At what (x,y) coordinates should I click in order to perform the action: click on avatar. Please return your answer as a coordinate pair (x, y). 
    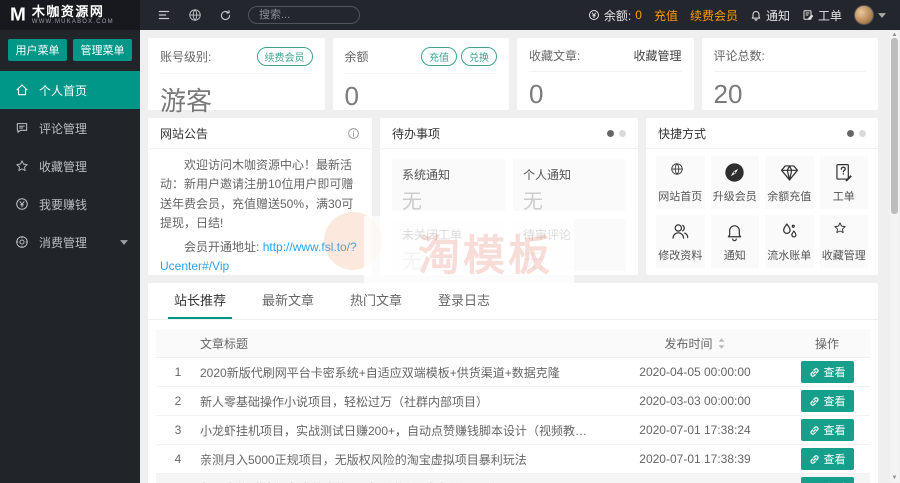
    Looking at the image, I should click on (864, 15).